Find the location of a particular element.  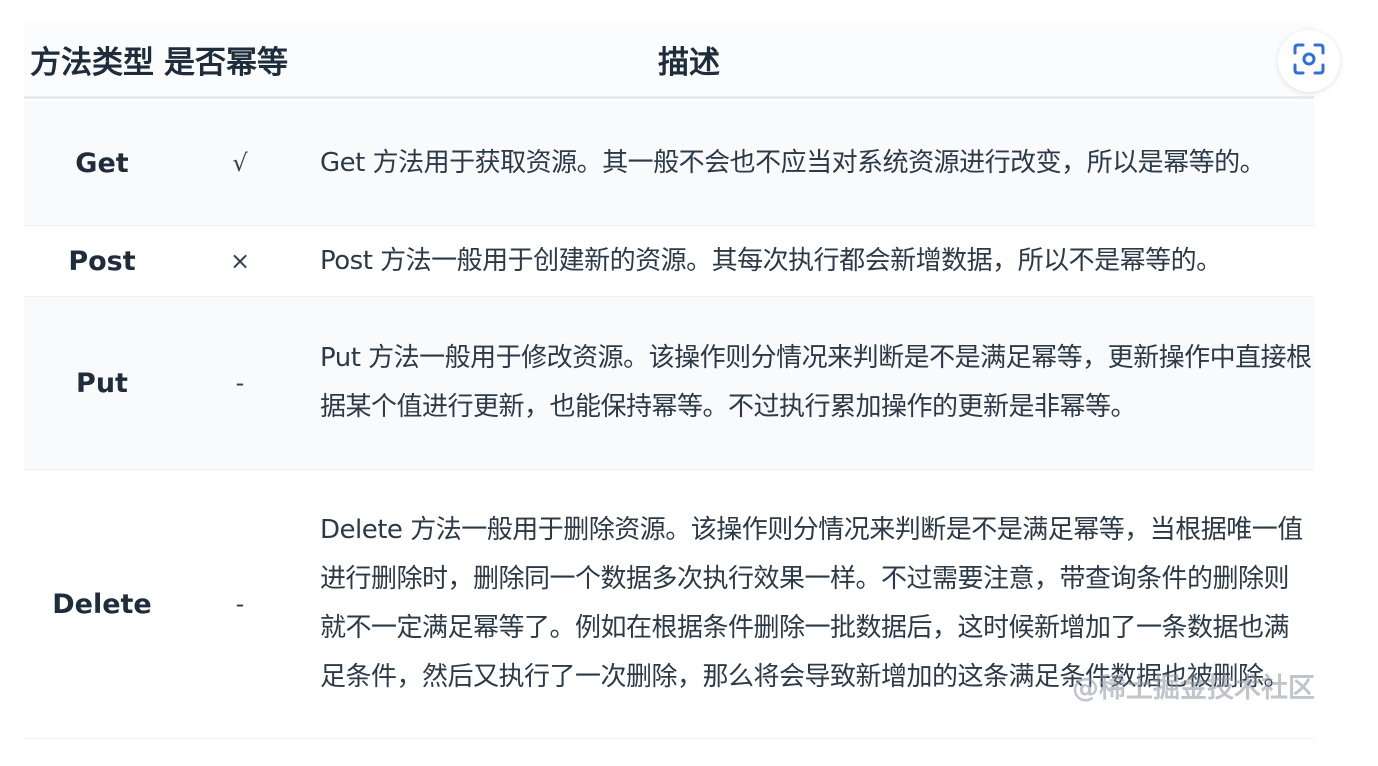

cell-method: Post is located at coordinates (102, 261).